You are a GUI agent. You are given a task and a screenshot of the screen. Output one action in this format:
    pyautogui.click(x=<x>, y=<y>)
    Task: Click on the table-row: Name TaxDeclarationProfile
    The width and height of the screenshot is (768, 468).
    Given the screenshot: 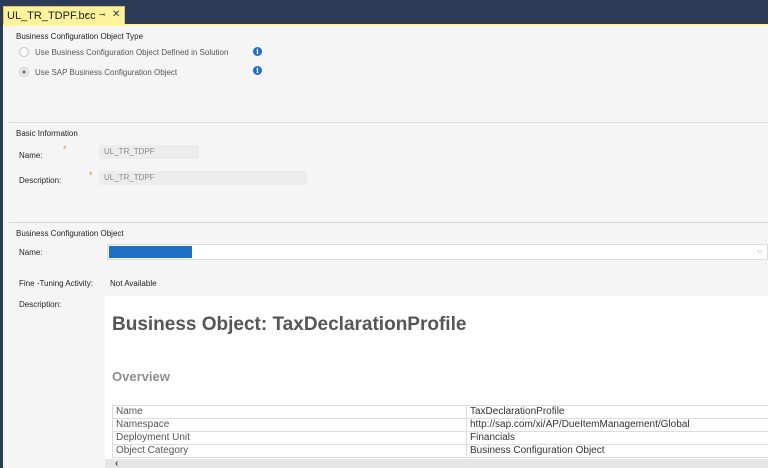 What is the action you would take?
    pyautogui.click(x=440, y=412)
    